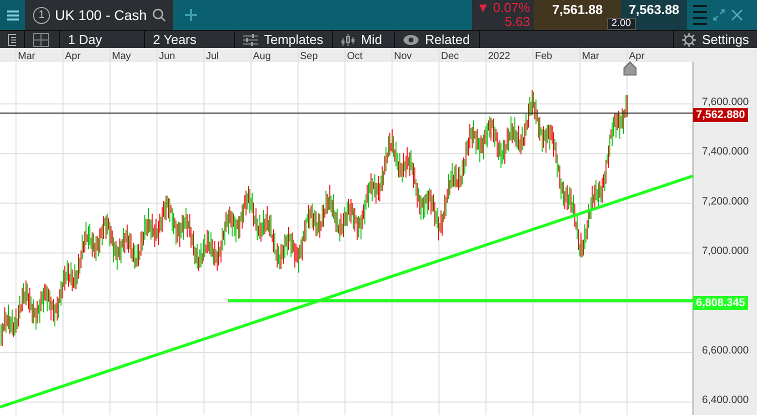 This screenshot has height=415, width=757. What do you see at coordinates (212, 56) in the screenshot?
I see `month-label: Jul` at bounding box center [212, 56].